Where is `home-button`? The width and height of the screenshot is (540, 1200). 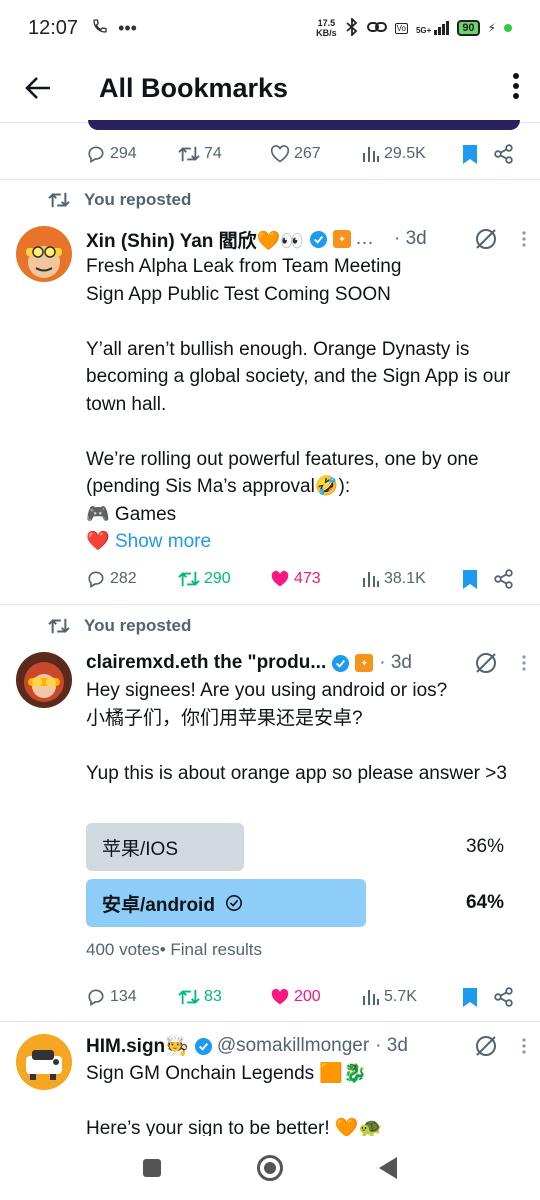
home-button is located at coordinates (270, 1168).